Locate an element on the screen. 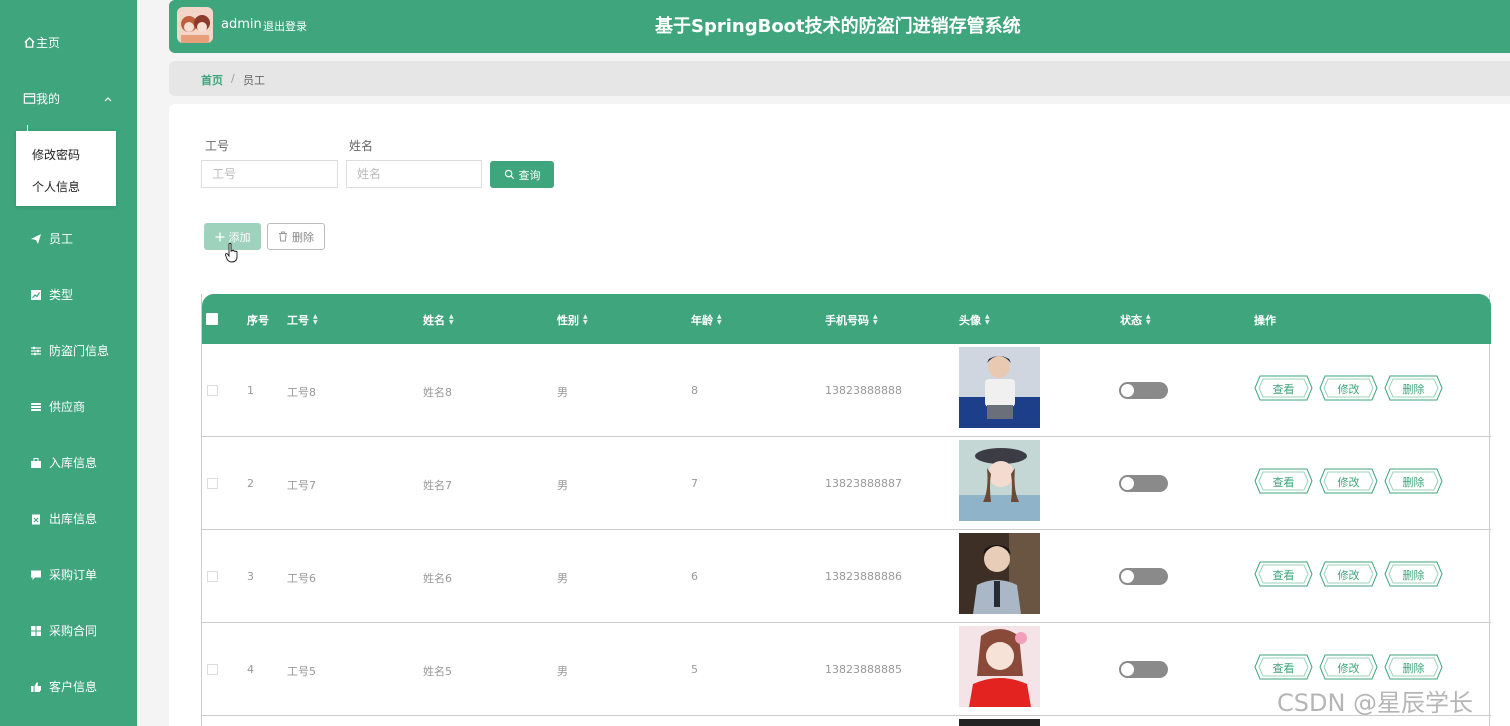 This screenshot has height=726, width=1510. column-header-gender: 性别 ▲ ▼ is located at coordinates (572, 320).